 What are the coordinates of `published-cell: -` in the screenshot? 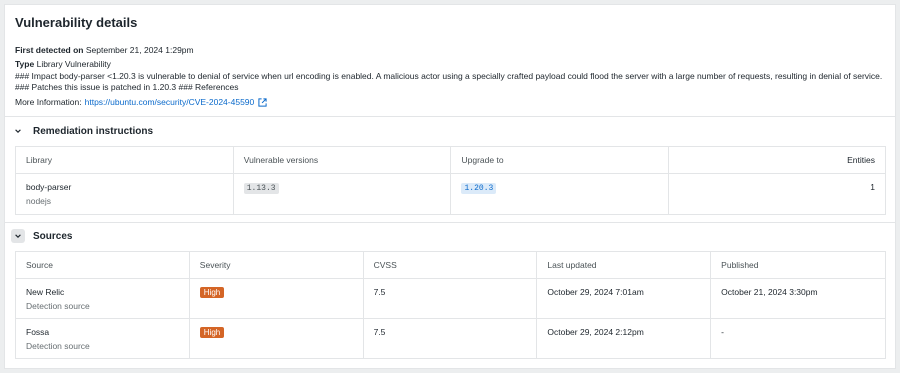 It's located at (798, 338).